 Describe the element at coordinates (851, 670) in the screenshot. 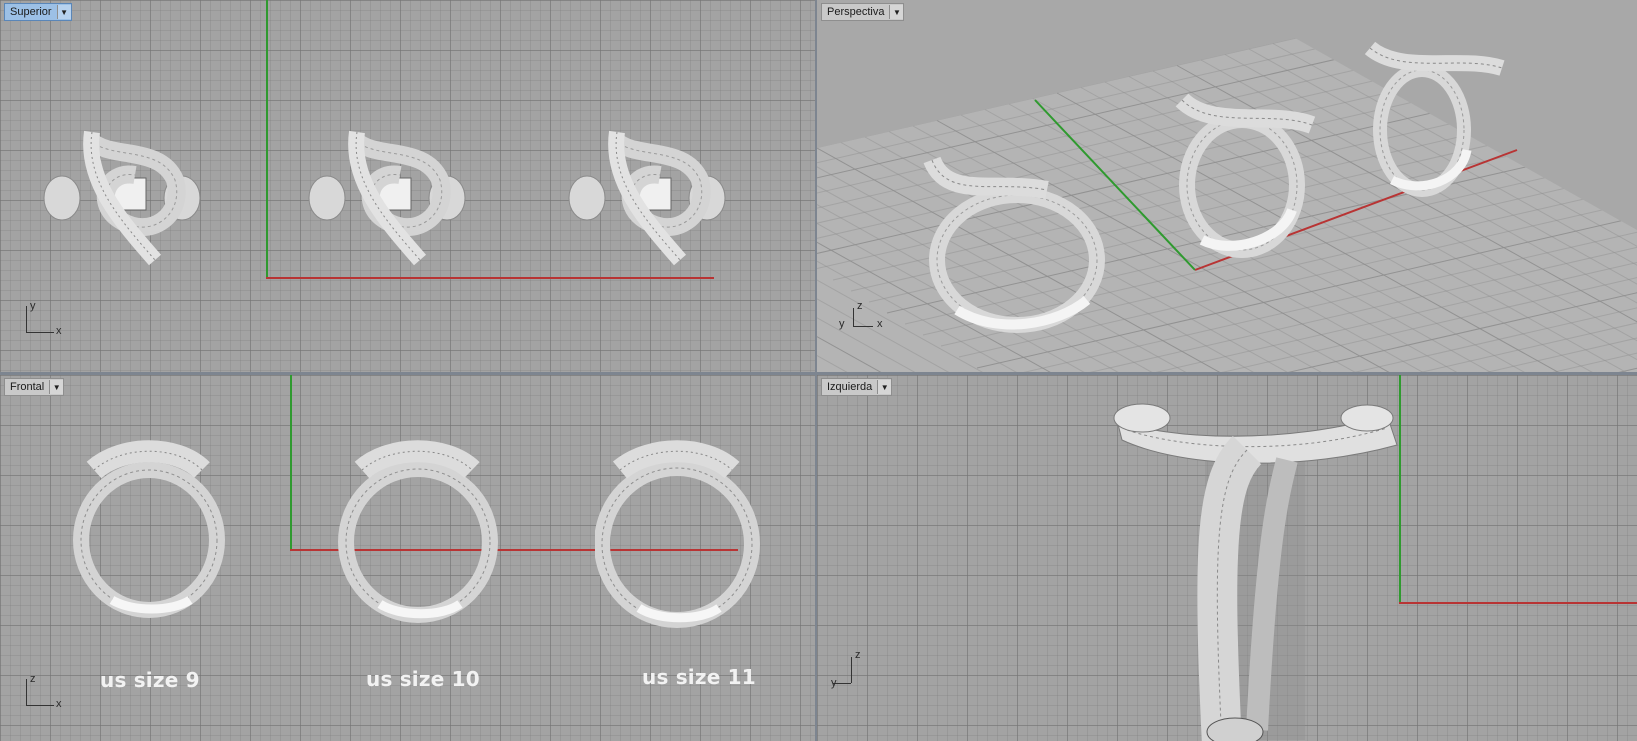

I see `axis-triad: z y` at that location.